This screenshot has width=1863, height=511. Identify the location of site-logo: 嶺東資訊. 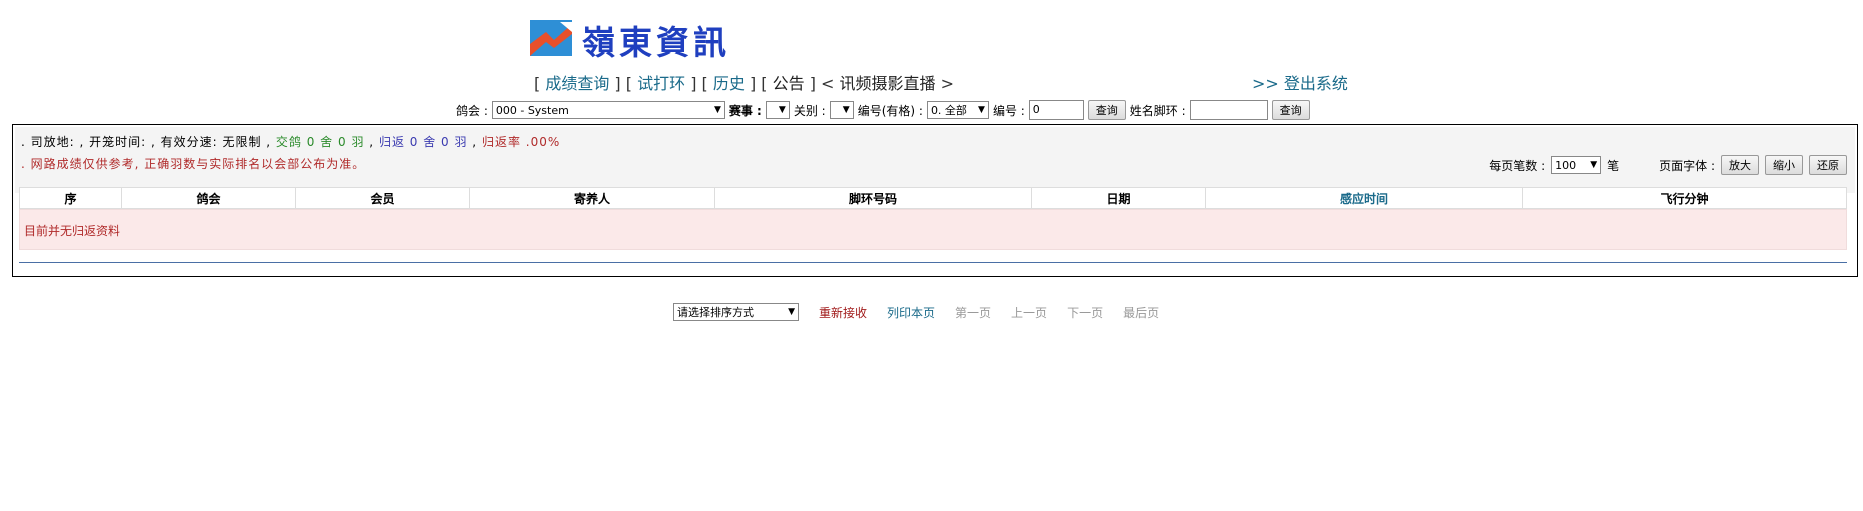
(640, 39).